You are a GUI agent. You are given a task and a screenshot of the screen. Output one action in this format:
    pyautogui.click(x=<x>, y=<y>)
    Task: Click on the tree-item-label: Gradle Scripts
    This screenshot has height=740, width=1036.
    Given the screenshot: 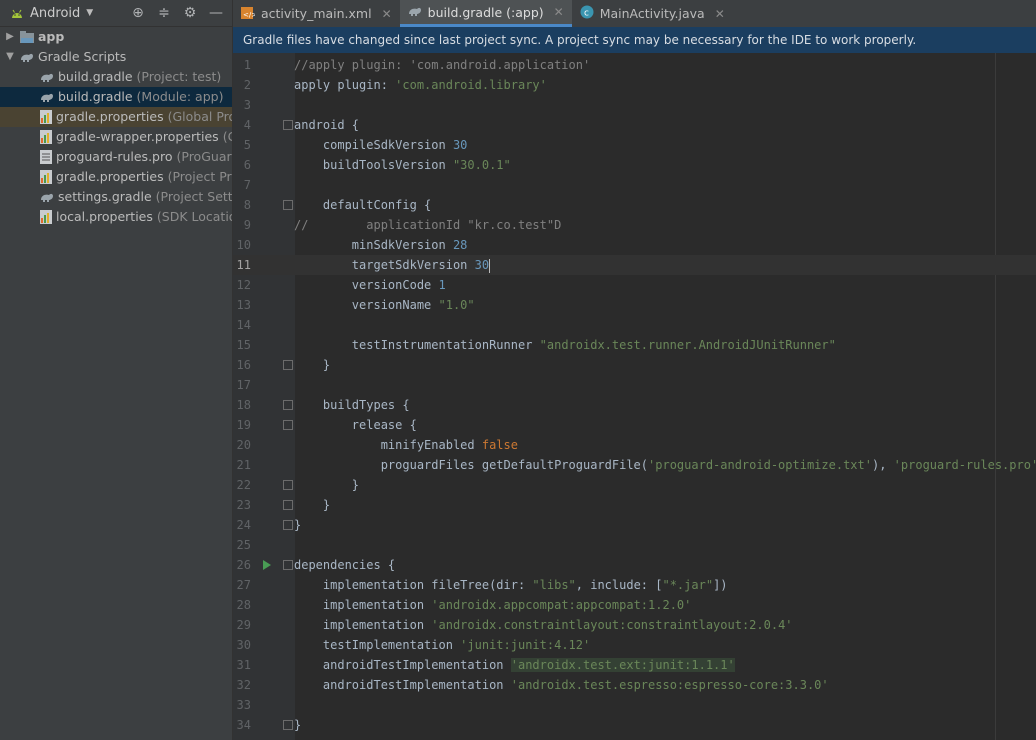 What is the action you would take?
    pyautogui.click(x=82, y=56)
    